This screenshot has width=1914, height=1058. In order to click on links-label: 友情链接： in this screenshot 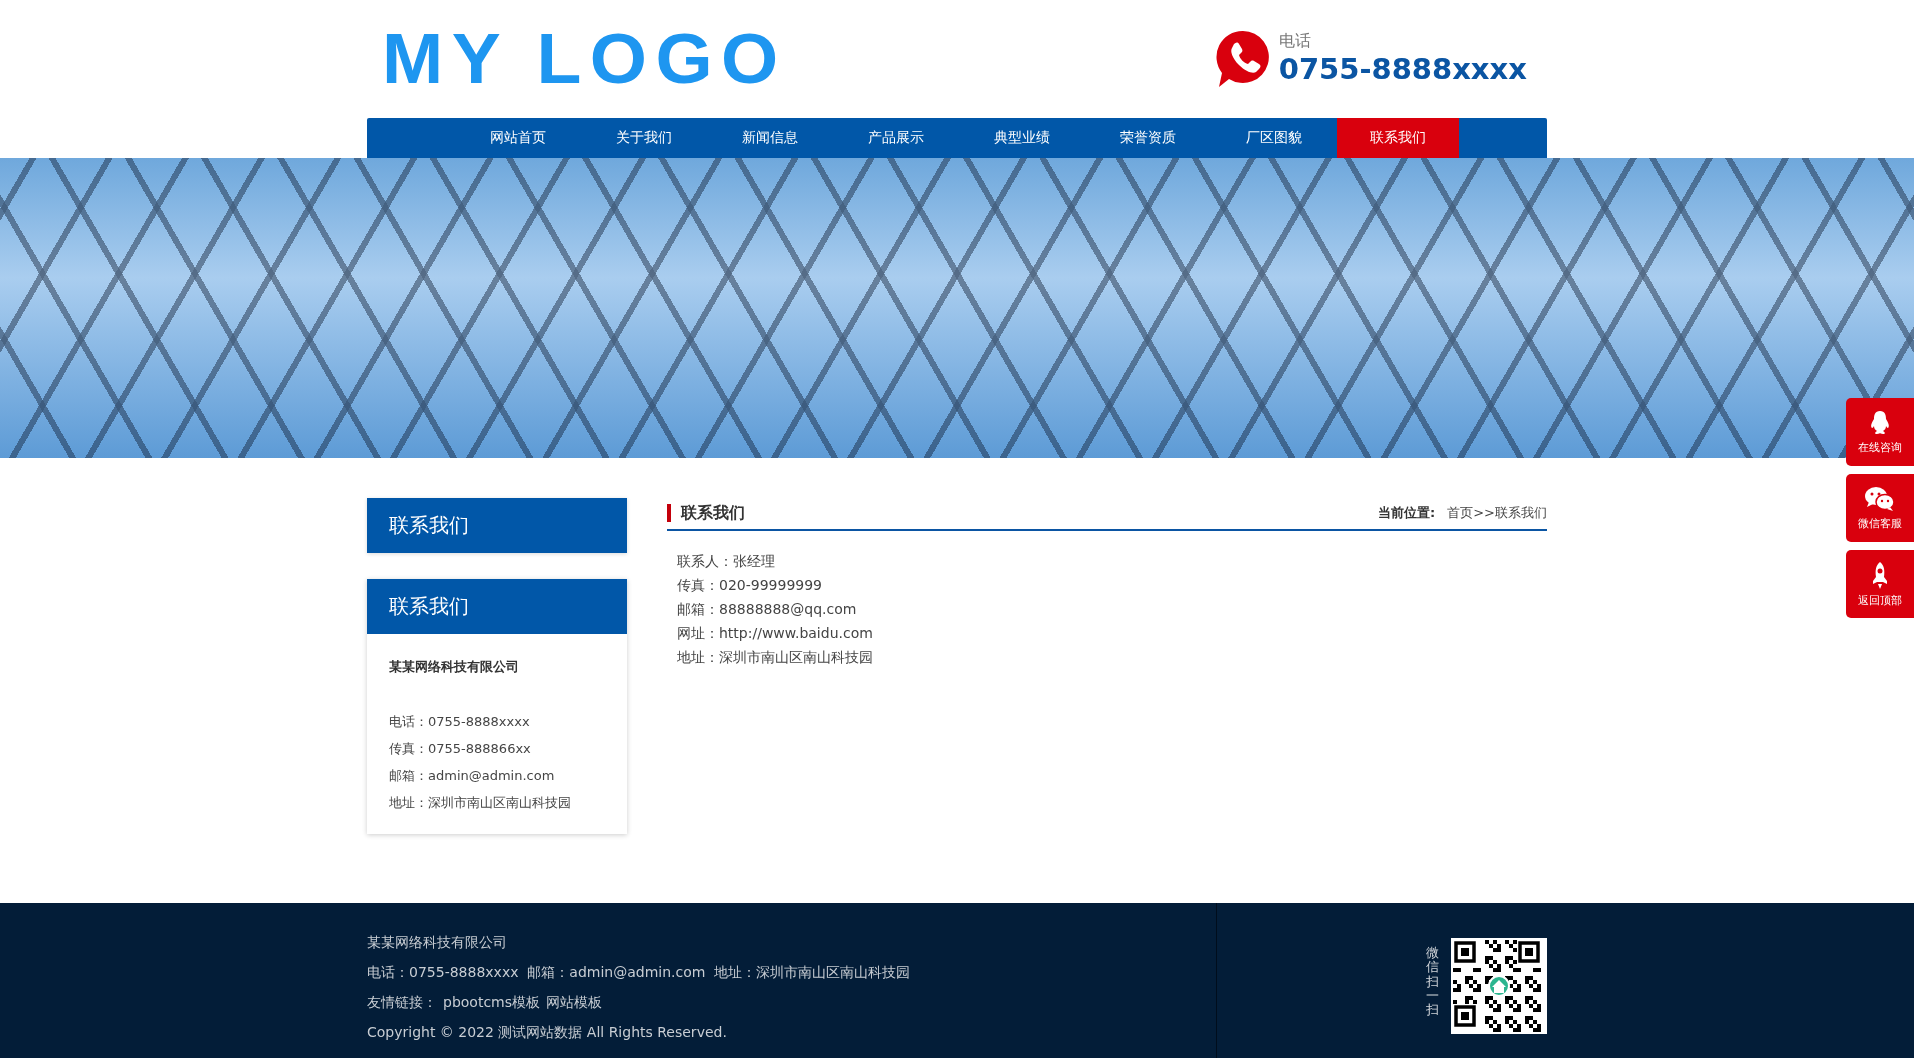, I will do `click(402, 1002)`.